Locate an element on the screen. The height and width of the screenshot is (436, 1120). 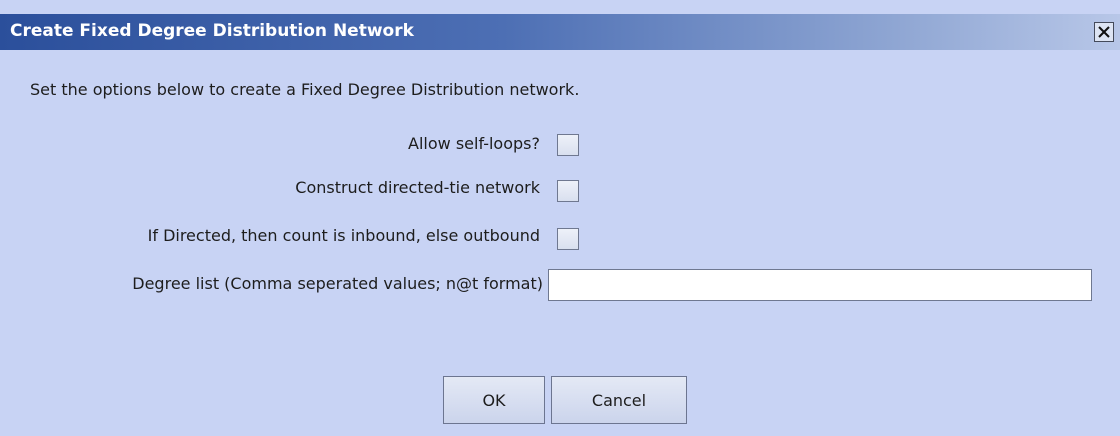
ok-button: OK is located at coordinates (494, 400).